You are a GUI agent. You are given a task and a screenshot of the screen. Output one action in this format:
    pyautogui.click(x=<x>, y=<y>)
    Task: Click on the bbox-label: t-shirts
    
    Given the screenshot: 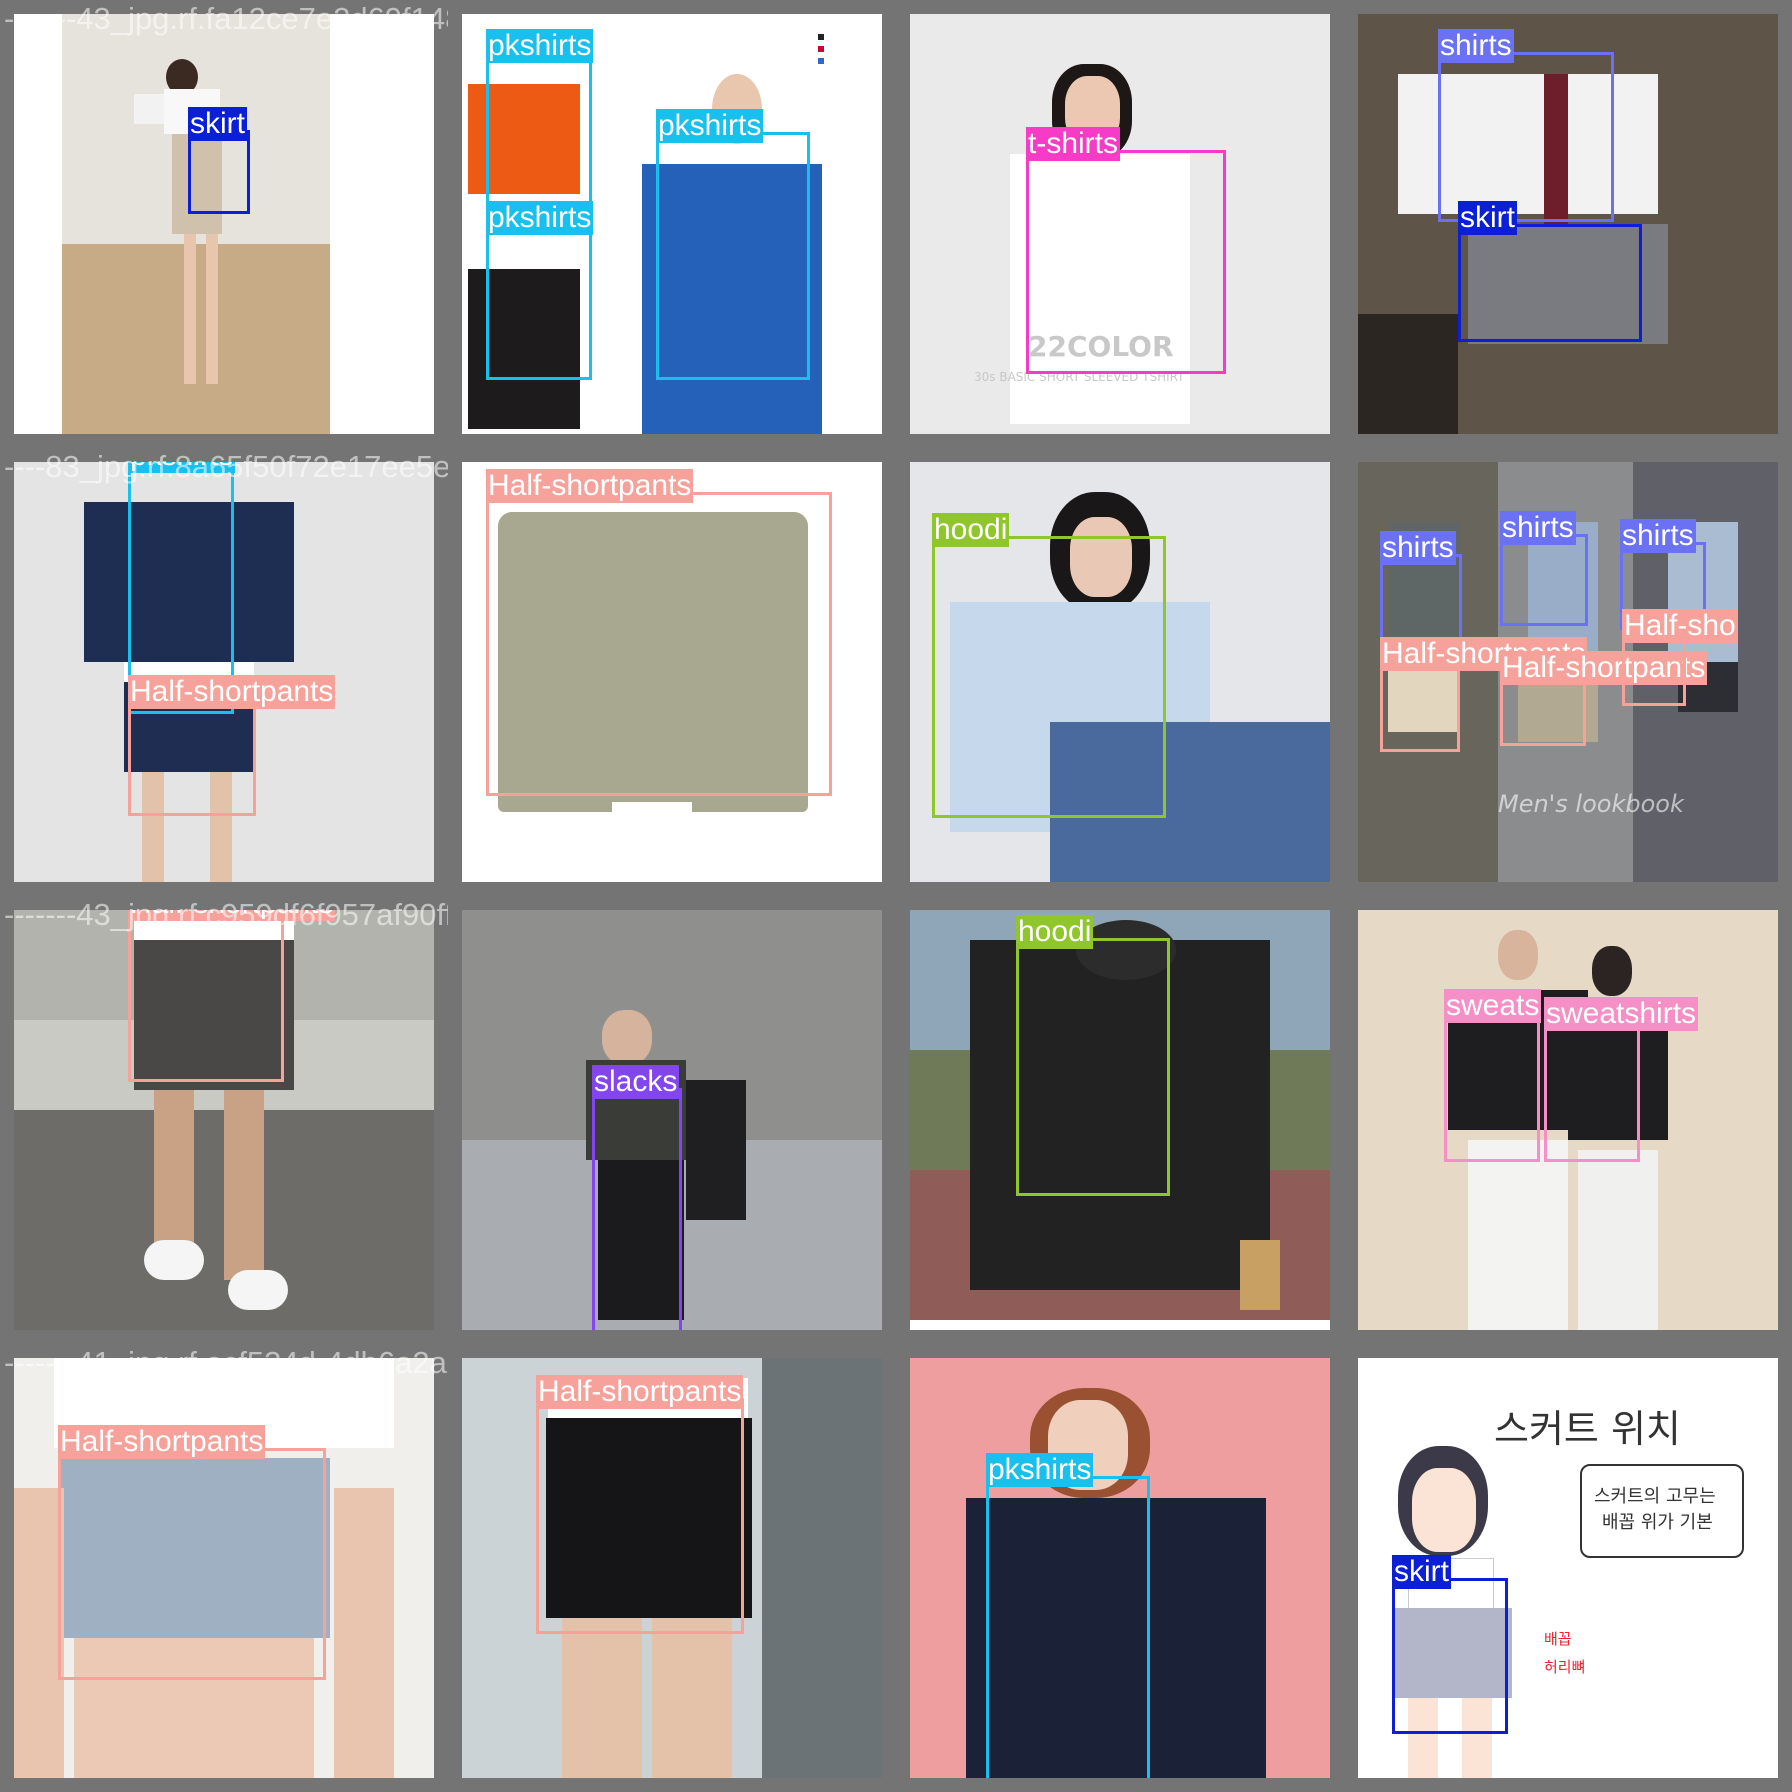 What is the action you would take?
    pyautogui.click(x=1073, y=144)
    